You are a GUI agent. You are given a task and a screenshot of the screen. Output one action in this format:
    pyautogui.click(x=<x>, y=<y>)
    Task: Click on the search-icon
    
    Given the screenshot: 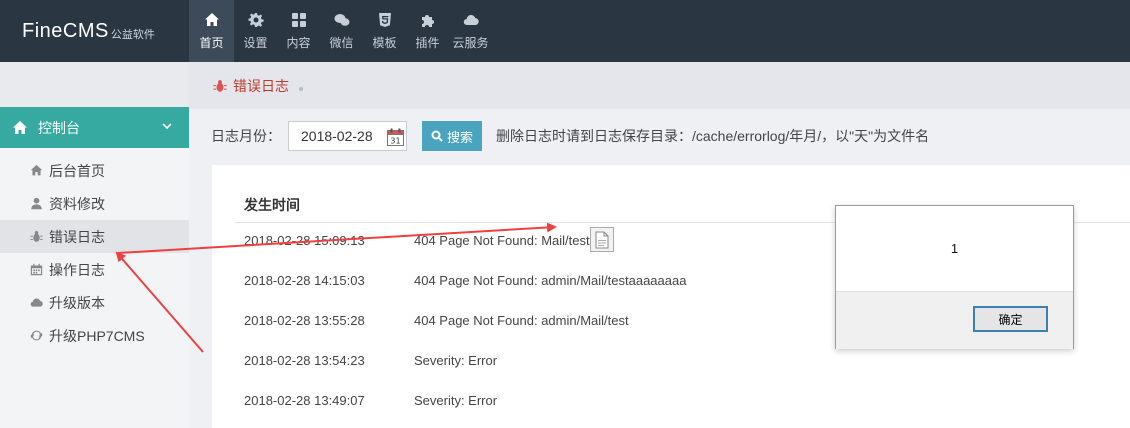 What is the action you would take?
    pyautogui.click(x=437, y=136)
    